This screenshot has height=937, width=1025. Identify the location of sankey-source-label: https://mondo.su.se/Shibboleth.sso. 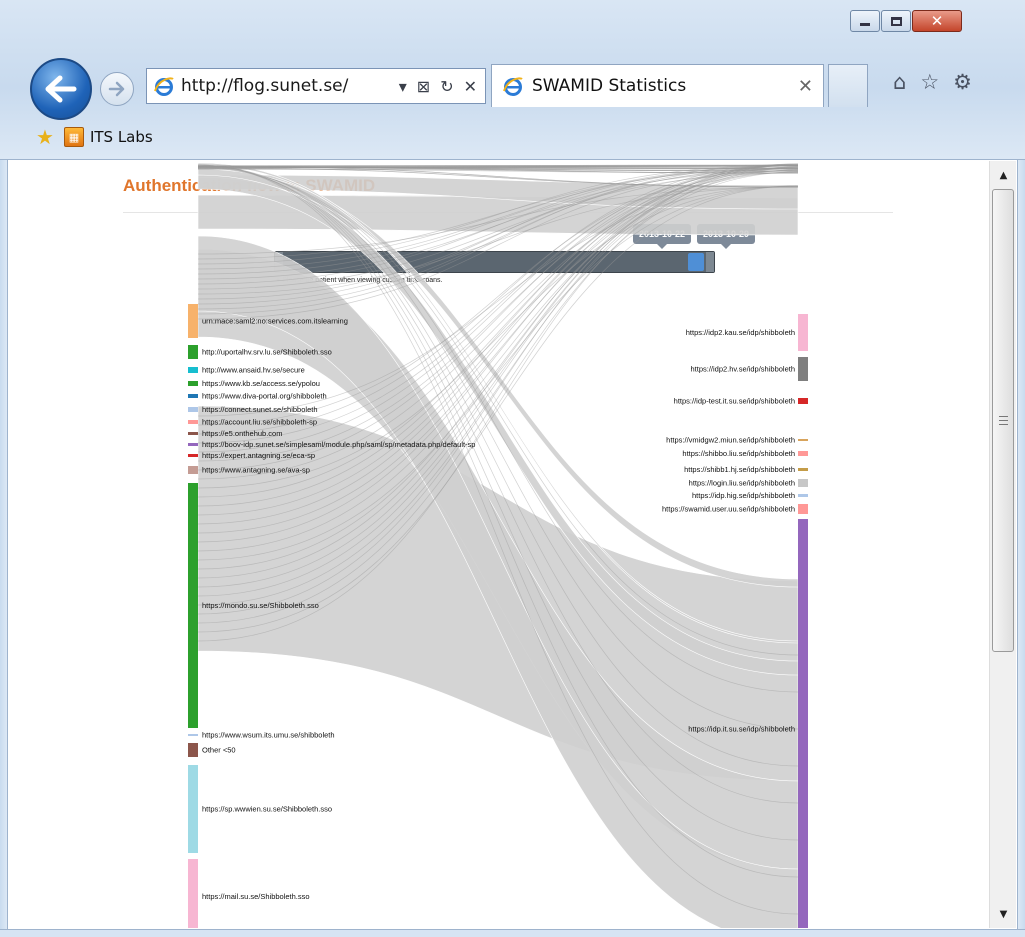
(260, 605).